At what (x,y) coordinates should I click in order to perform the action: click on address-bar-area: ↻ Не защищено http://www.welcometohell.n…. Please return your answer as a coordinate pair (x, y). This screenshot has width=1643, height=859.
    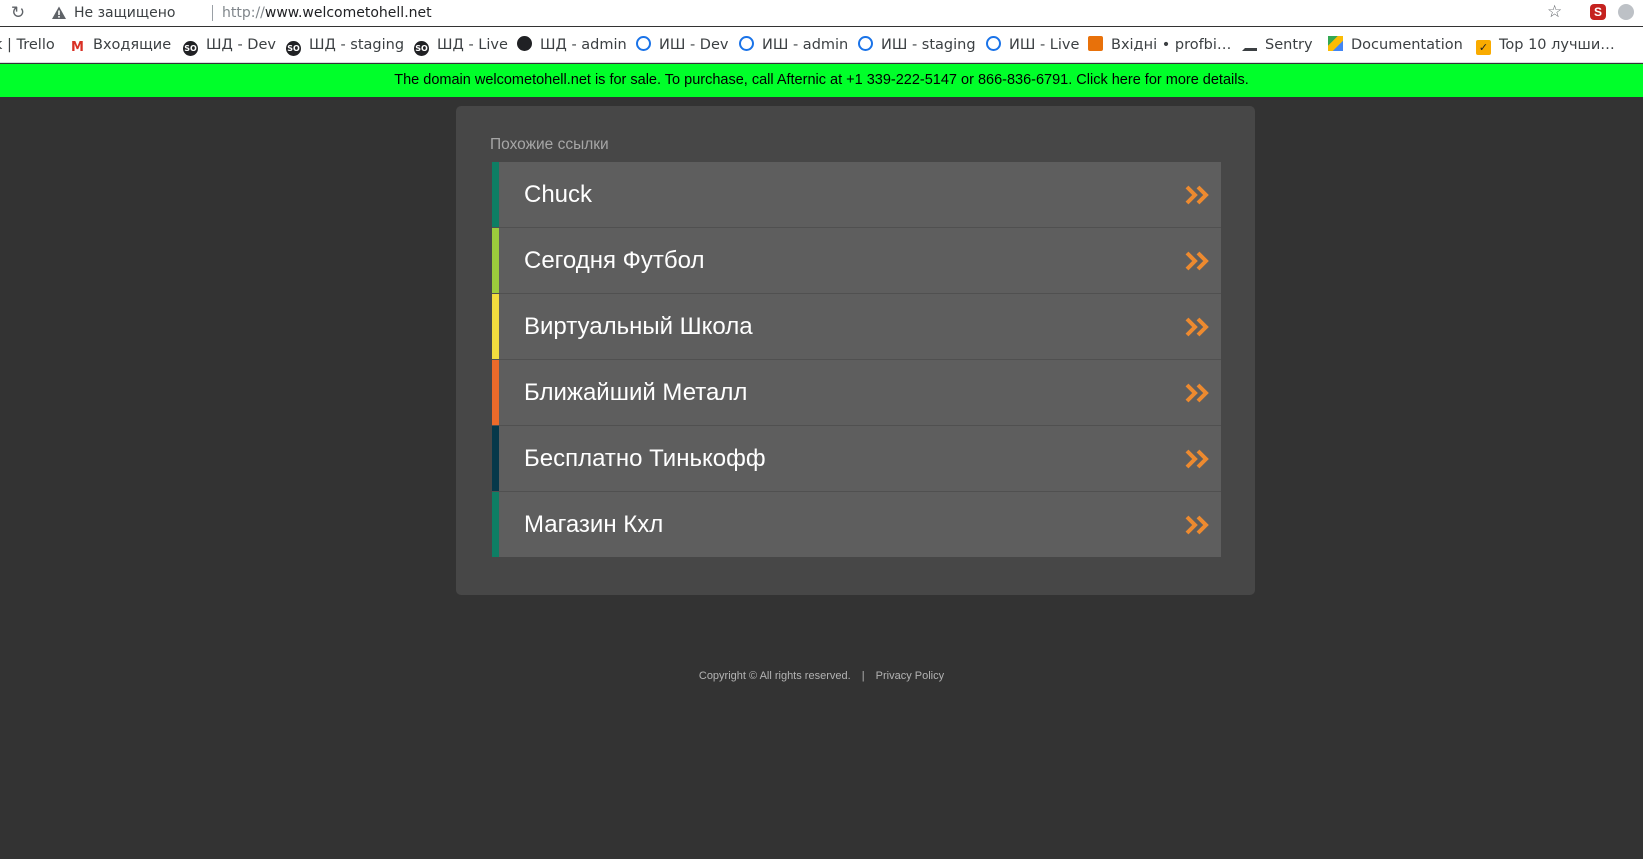
    Looking at the image, I should click on (821, 13).